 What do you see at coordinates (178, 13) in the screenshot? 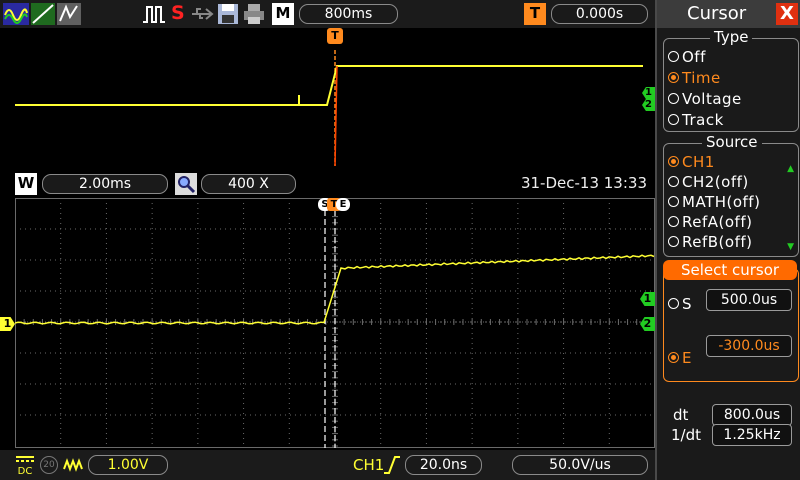
I see `stop-indicator: S` at bounding box center [178, 13].